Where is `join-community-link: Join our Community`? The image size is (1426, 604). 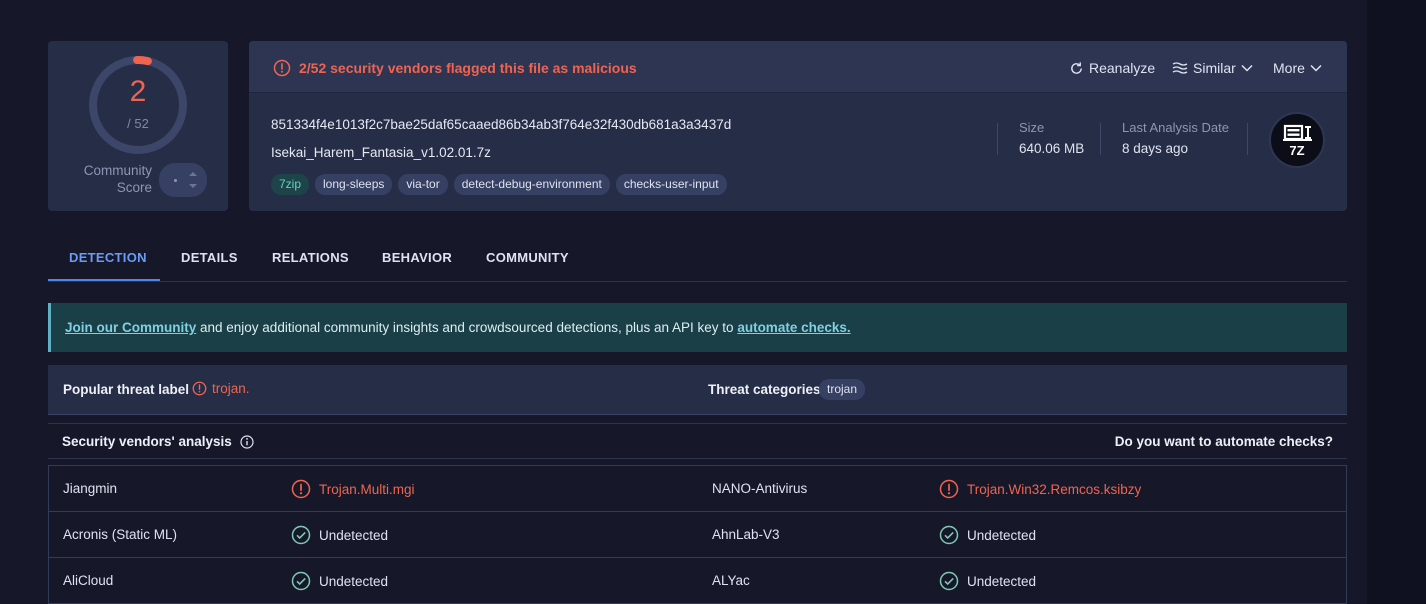 join-community-link: Join our Community is located at coordinates (130, 327).